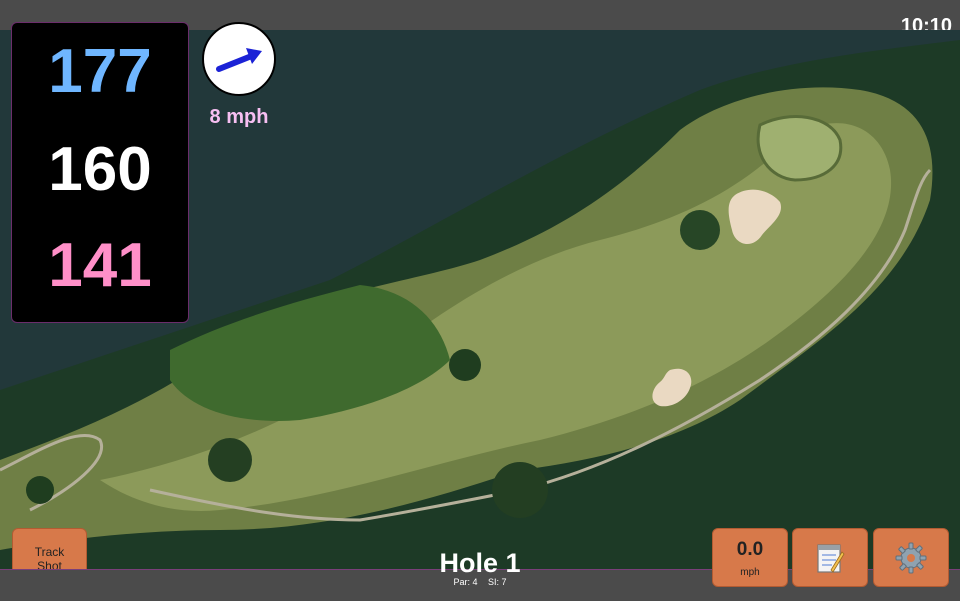  Describe the element at coordinates (497, 582) in the screenshot. I see `stroke-index-label: SI: 7` at that location.